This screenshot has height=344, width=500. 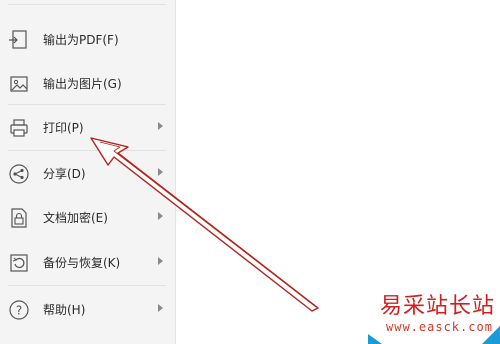 I want to click on menu-item-share: 分享(D), so click(x=87, y=174).